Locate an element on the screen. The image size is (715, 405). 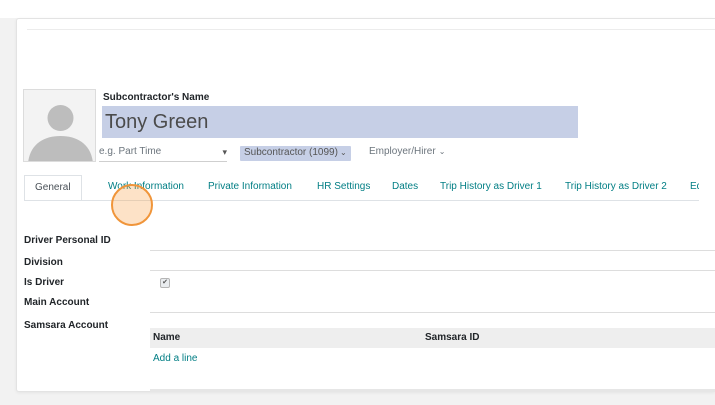
tab-equipment: Eq is located at coordinates (694, 187).